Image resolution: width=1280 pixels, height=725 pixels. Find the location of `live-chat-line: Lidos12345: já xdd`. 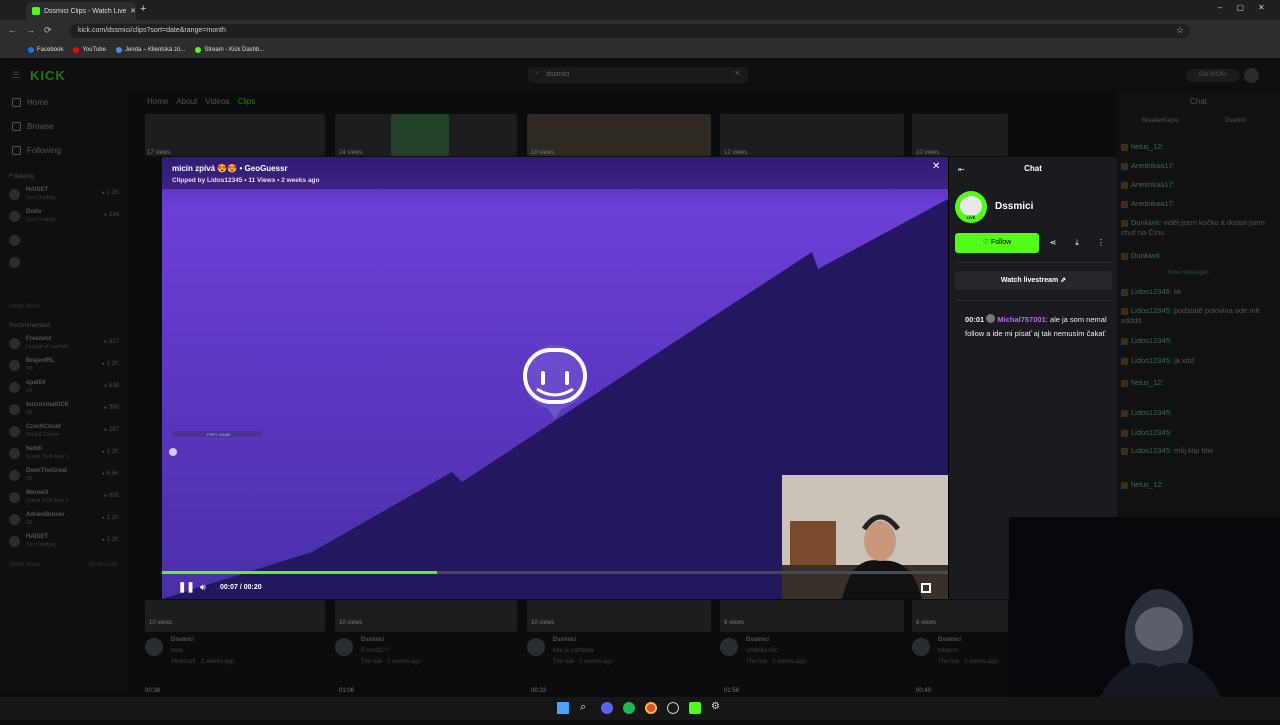

live-chat-line: Lidos12345: já xdd is located at coordinates (1196, 361).